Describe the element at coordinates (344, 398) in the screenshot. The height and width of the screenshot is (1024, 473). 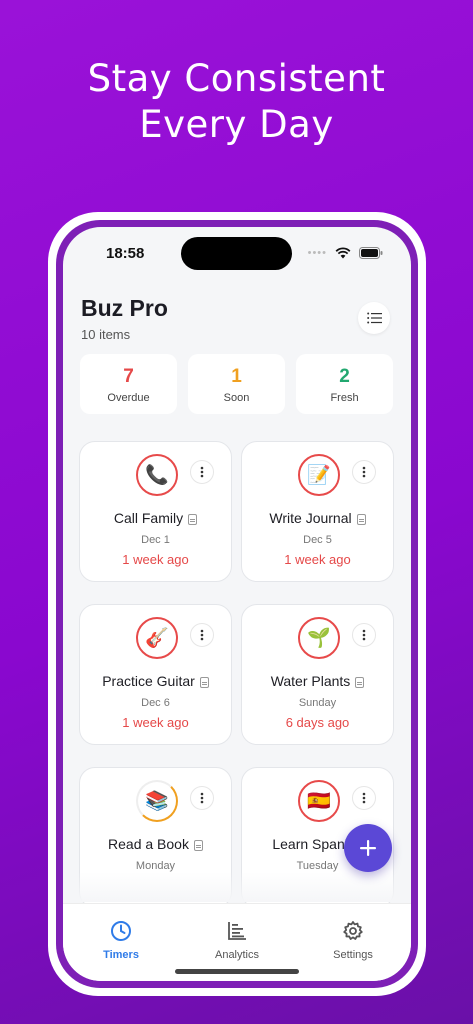
I see `stat-fresh-label: Fresh` at that location.